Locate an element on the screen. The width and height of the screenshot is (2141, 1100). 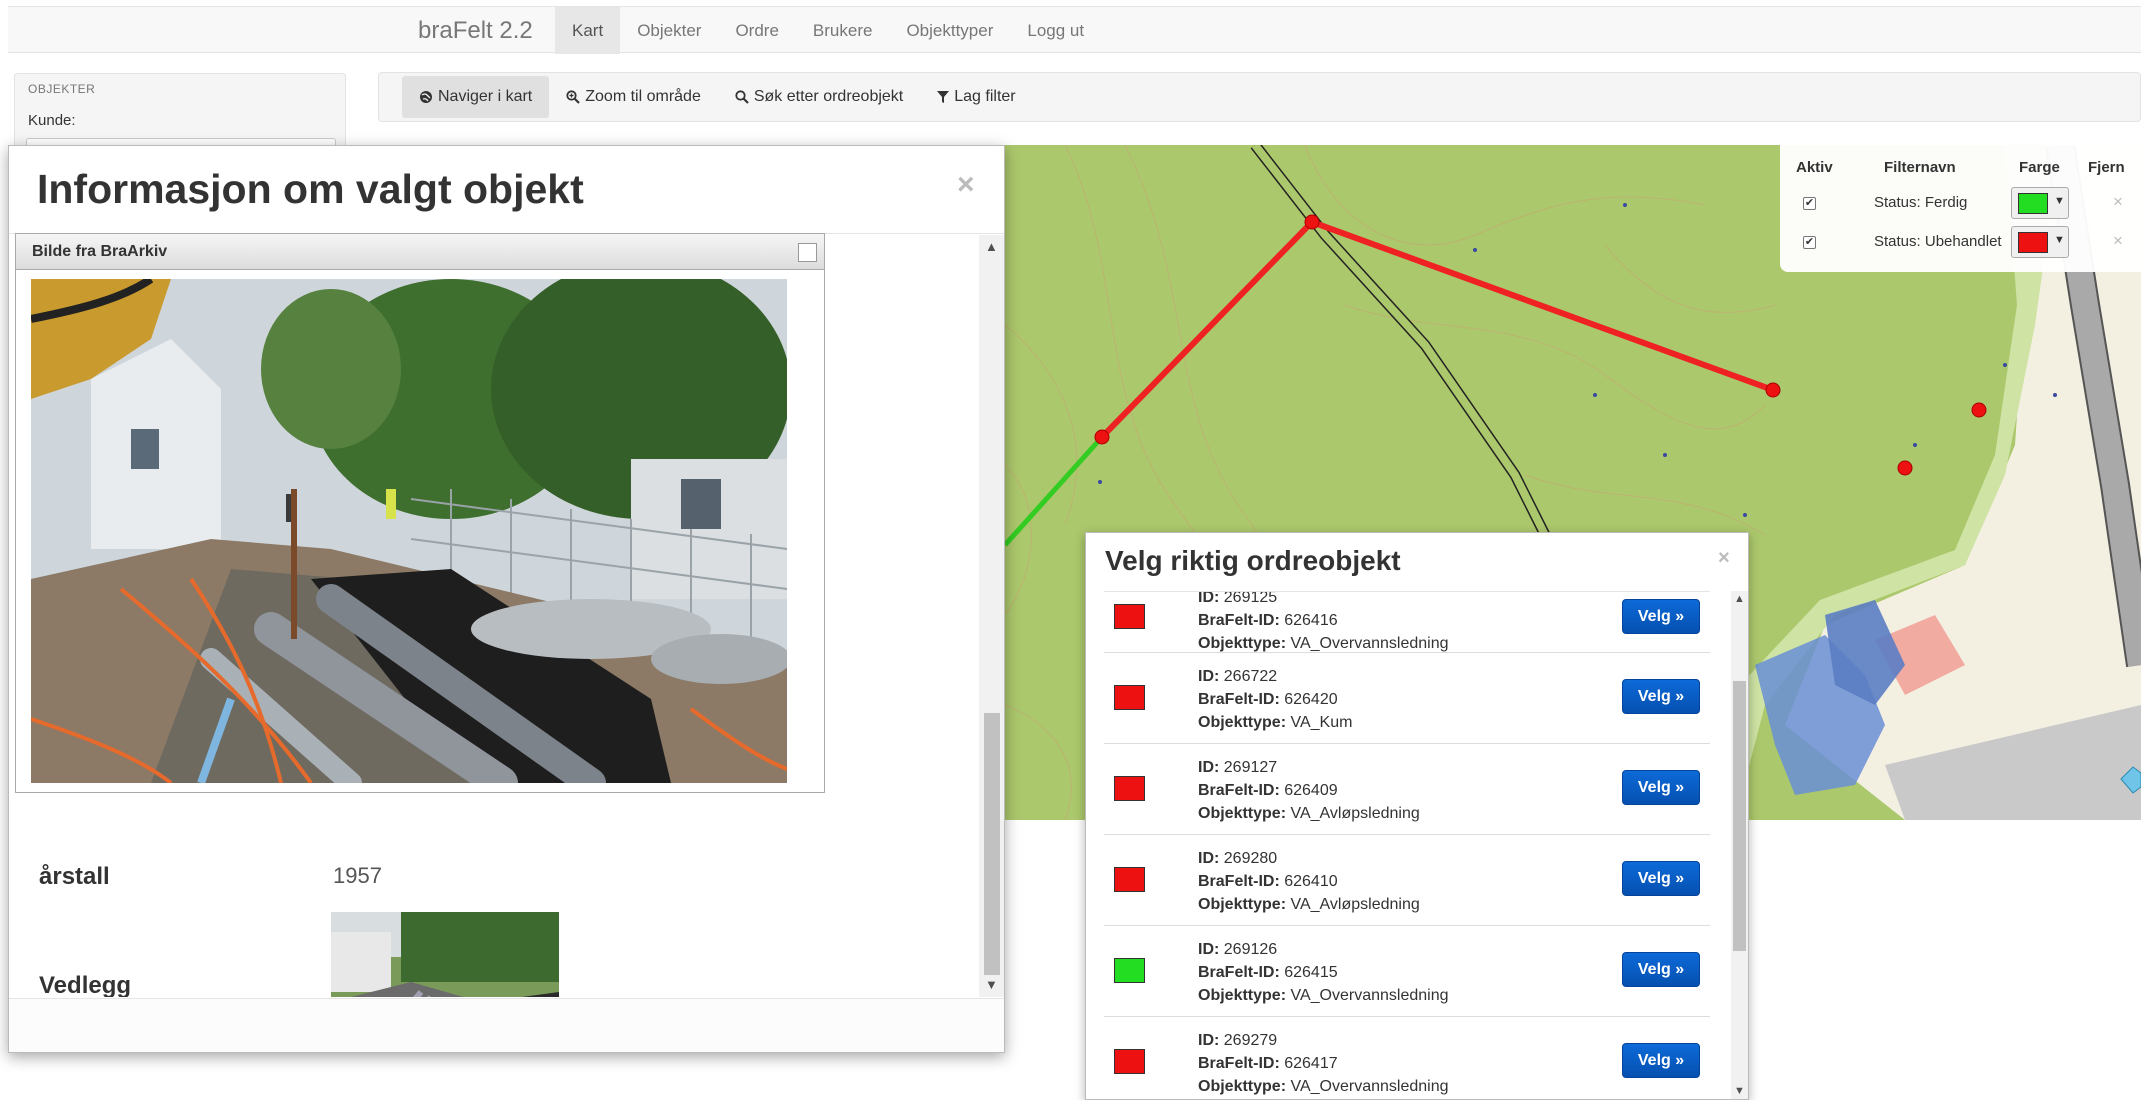
filter-row: ✔ Status: Ferdig ▼ × is located at coordinates (1960, 203).